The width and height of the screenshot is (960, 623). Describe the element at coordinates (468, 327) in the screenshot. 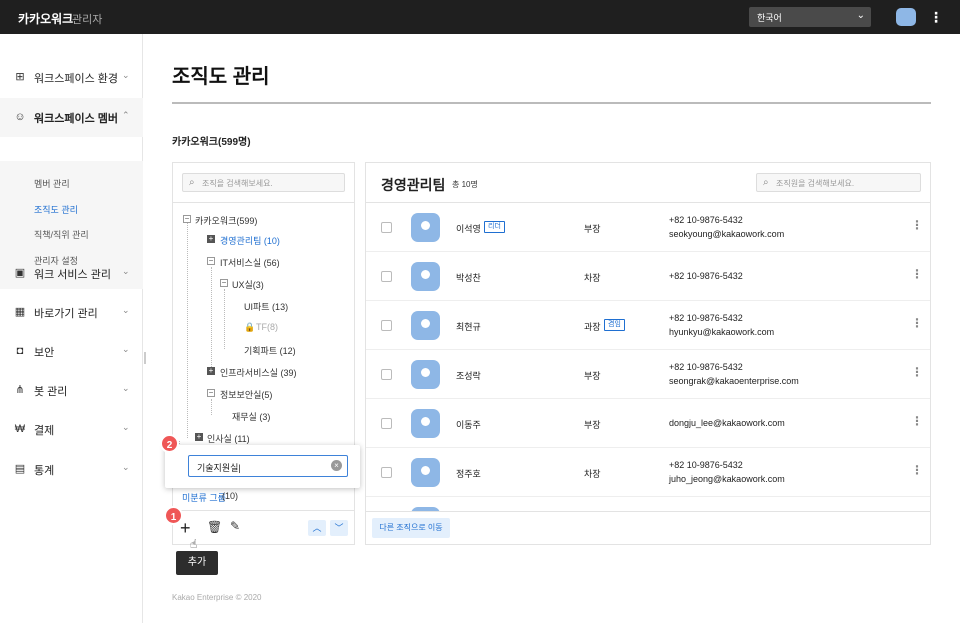

I see `member-name: 최현규` at that location.